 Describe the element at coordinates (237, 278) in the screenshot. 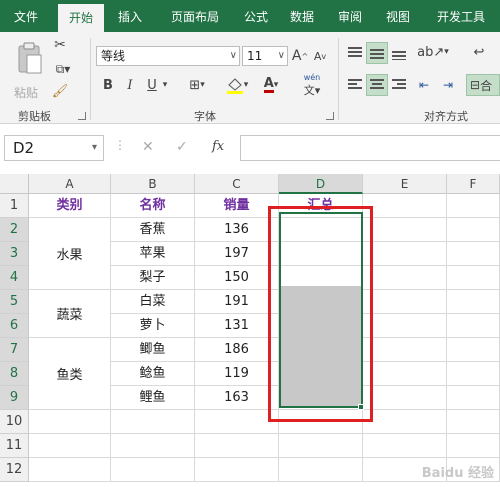

I see `cell-item-sales: 150` at that location.